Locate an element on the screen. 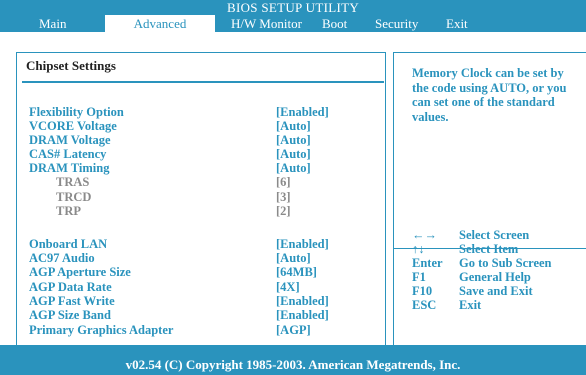 The width and height of the screenshot is (586, 375). setting-label: TRAS is located at coordinates (73, 182).